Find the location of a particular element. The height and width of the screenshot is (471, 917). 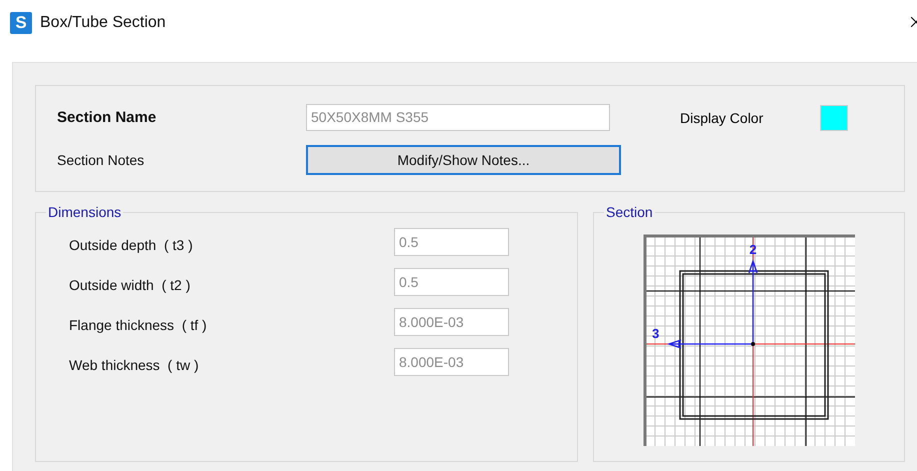

field-label: Outside width ( t2 ) is located at coordinates (130, 284).